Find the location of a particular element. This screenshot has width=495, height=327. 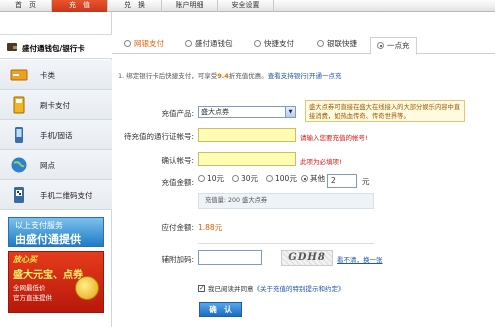

confirm-account-input is located at coordinates (247, 159).